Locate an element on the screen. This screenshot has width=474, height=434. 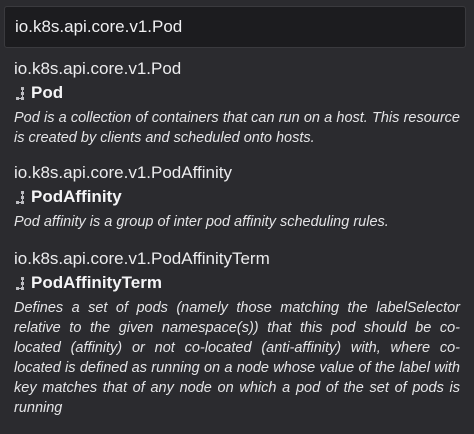
result-path: io.k8s.api.core.v1.PodAffinity is located at coordinates (123, 172).